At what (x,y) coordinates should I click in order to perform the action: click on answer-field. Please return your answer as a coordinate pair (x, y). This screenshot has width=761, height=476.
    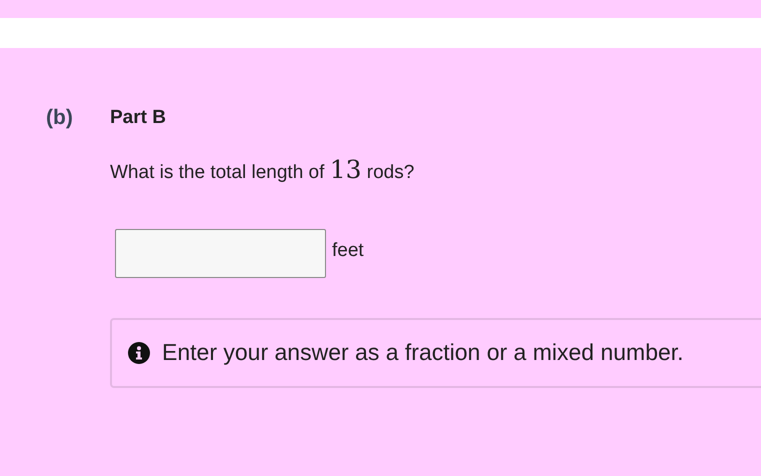
    Looking at the image, I should click on (220, 253).